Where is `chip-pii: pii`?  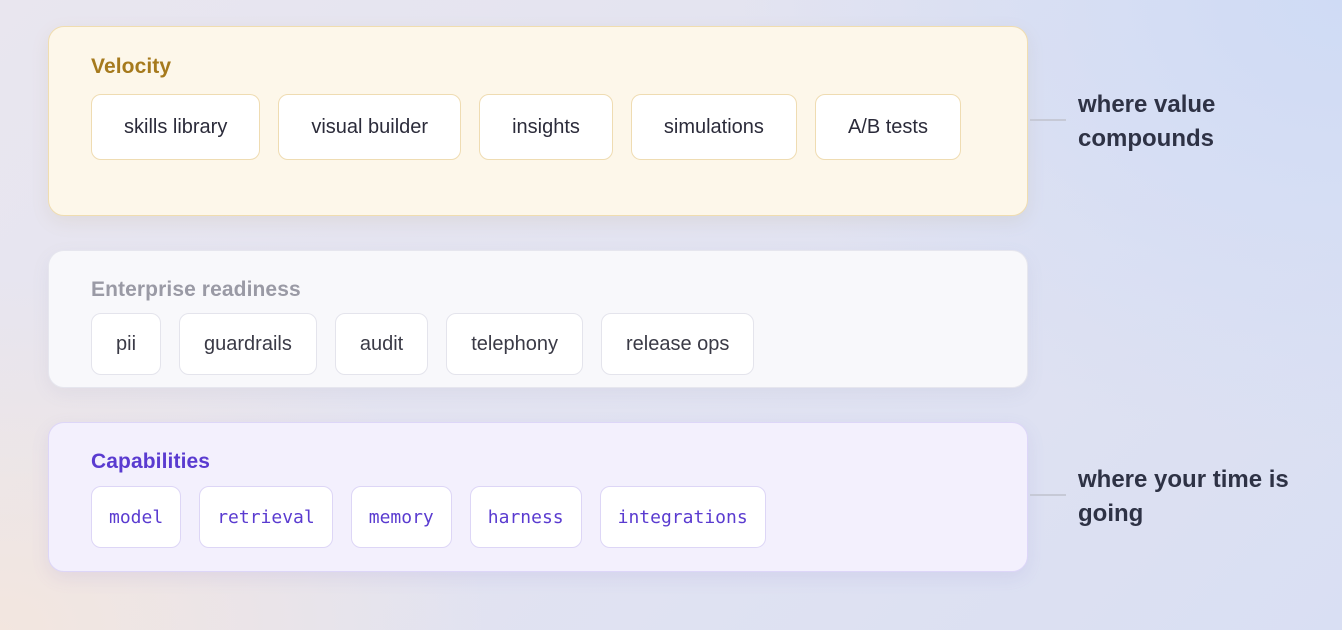 chip-pii: pii is located at coordinates (126, 344).